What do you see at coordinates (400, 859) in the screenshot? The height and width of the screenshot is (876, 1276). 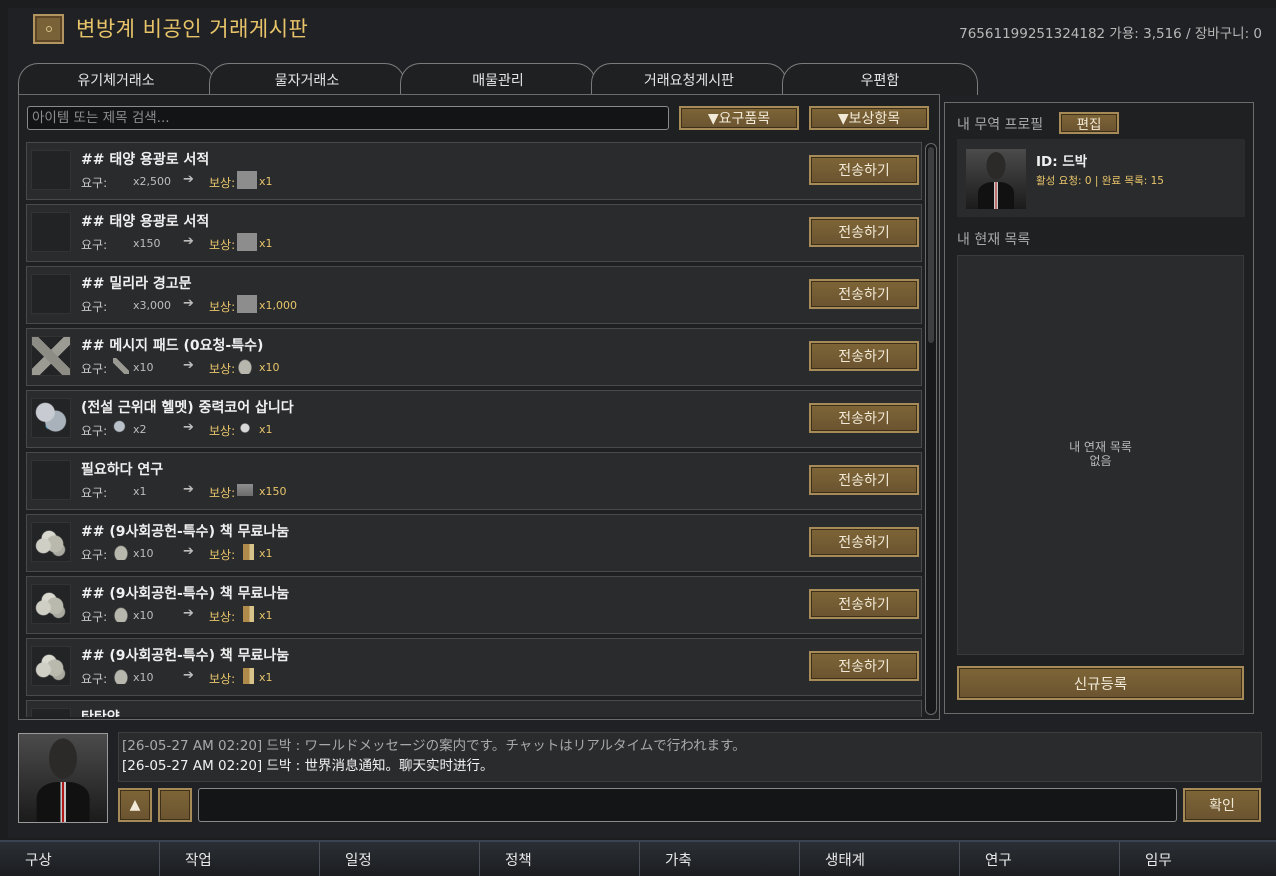 I see `nav-schedule: 일정` at bounding box center [400, 859].